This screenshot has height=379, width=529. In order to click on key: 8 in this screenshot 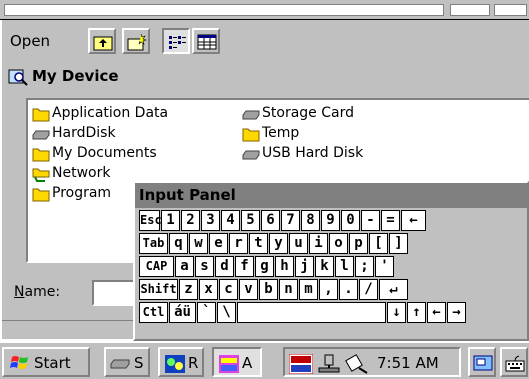, I will do `click(310, 220)`.